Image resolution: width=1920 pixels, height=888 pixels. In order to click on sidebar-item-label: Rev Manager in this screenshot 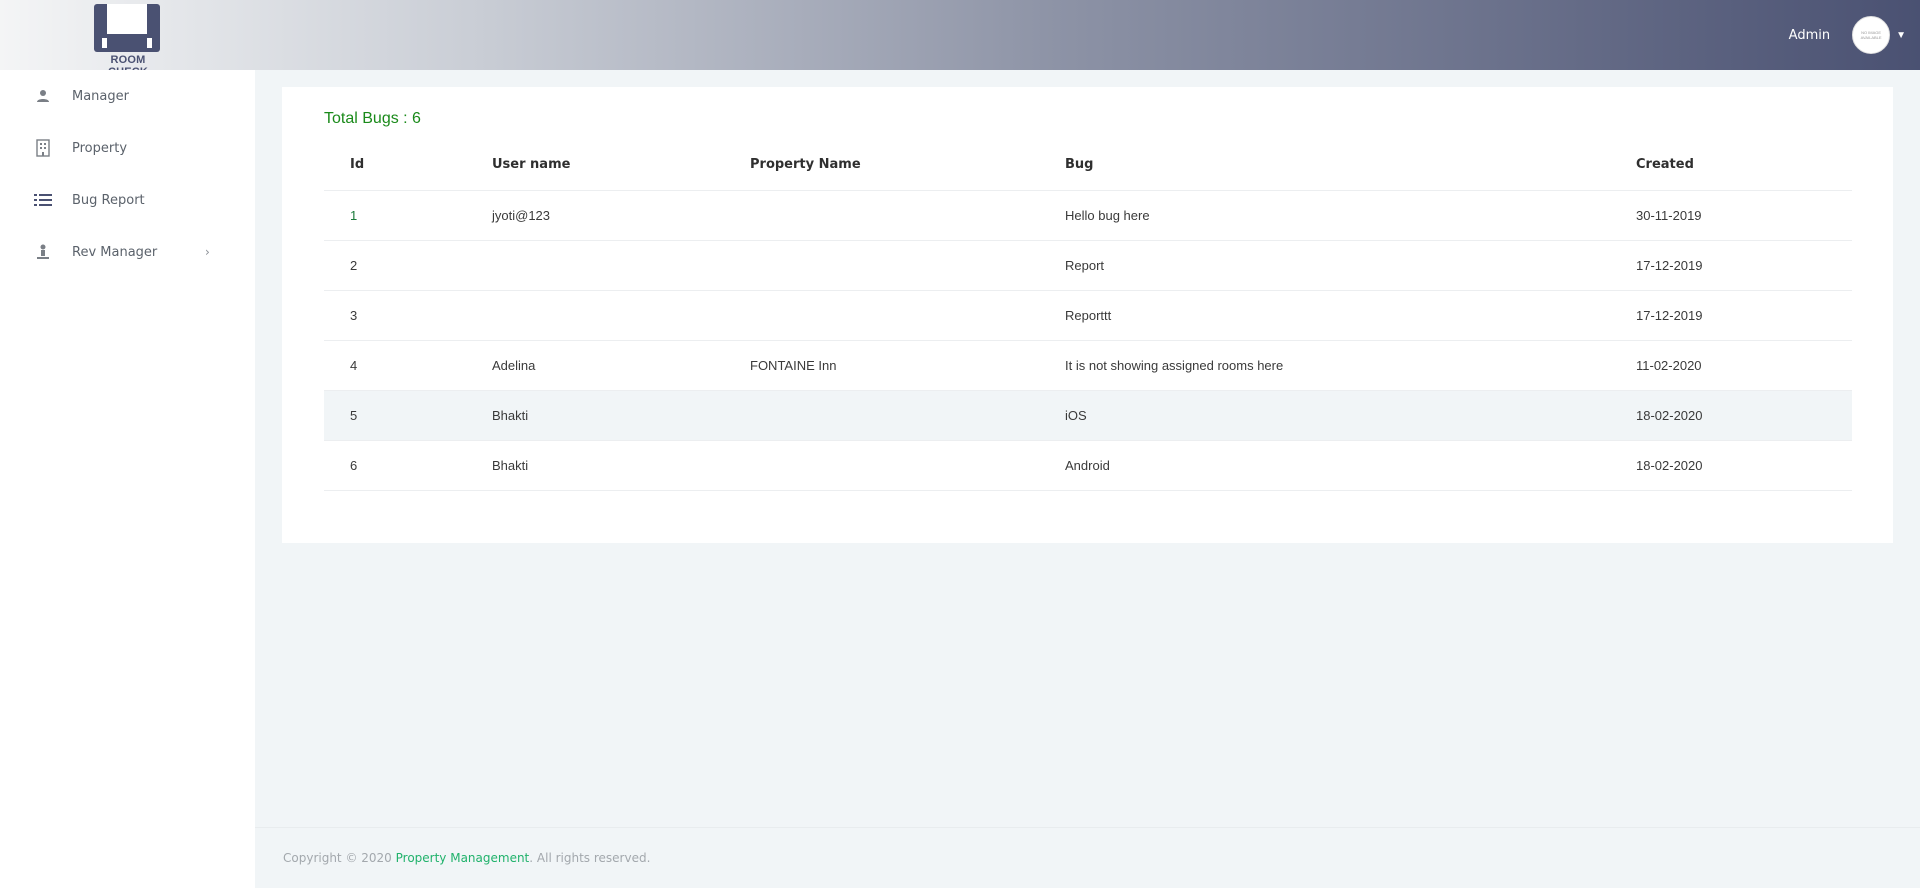, I will do `click(115, 252)`.